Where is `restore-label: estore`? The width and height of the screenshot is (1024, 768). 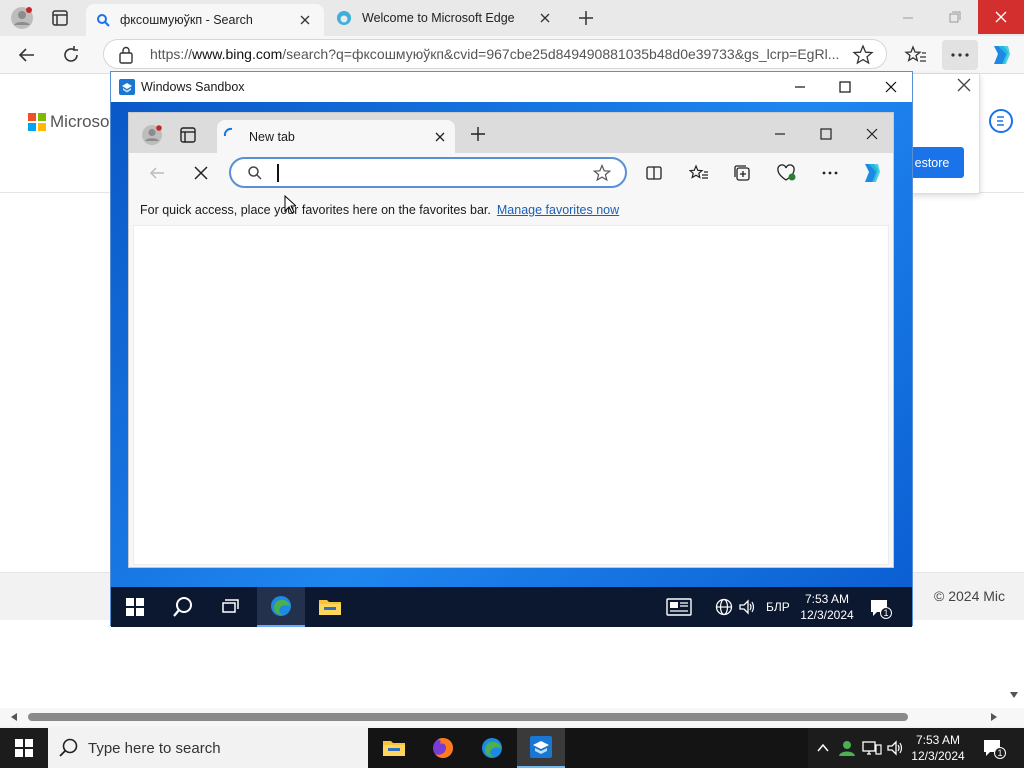
restore-label: estore is located at coordinates (932, 162).